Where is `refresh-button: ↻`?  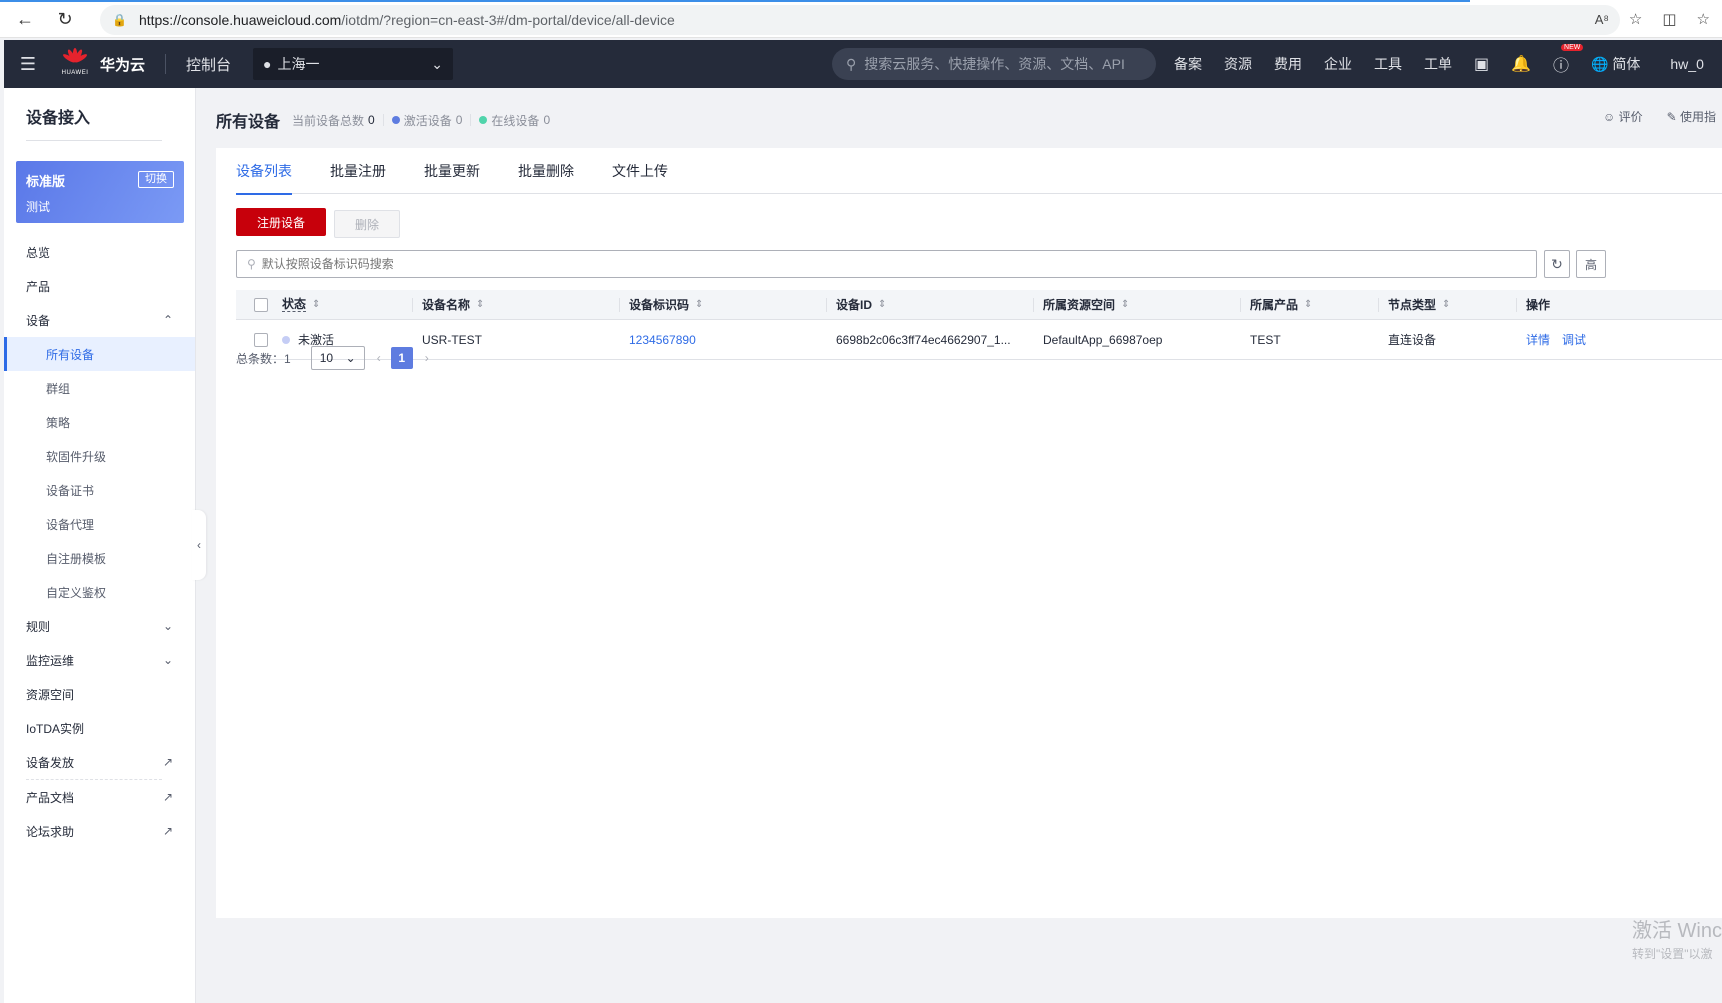
refresh-button: ↻ is located at coordinates (1557, 264).